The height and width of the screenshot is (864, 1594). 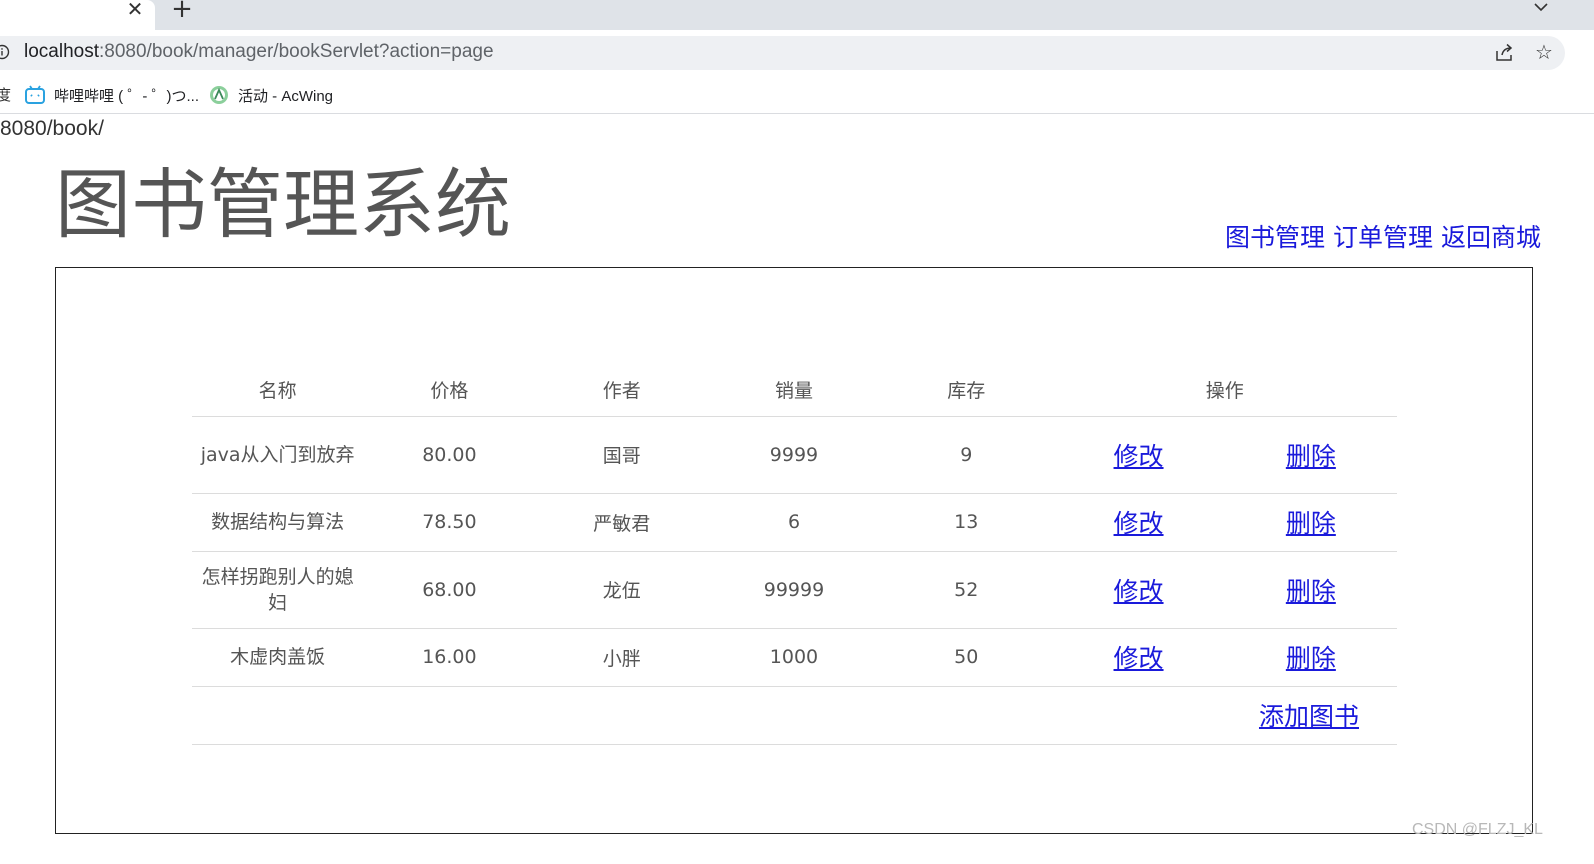 I want to click on cell-sales: 9999, so click(x=794, y=454).